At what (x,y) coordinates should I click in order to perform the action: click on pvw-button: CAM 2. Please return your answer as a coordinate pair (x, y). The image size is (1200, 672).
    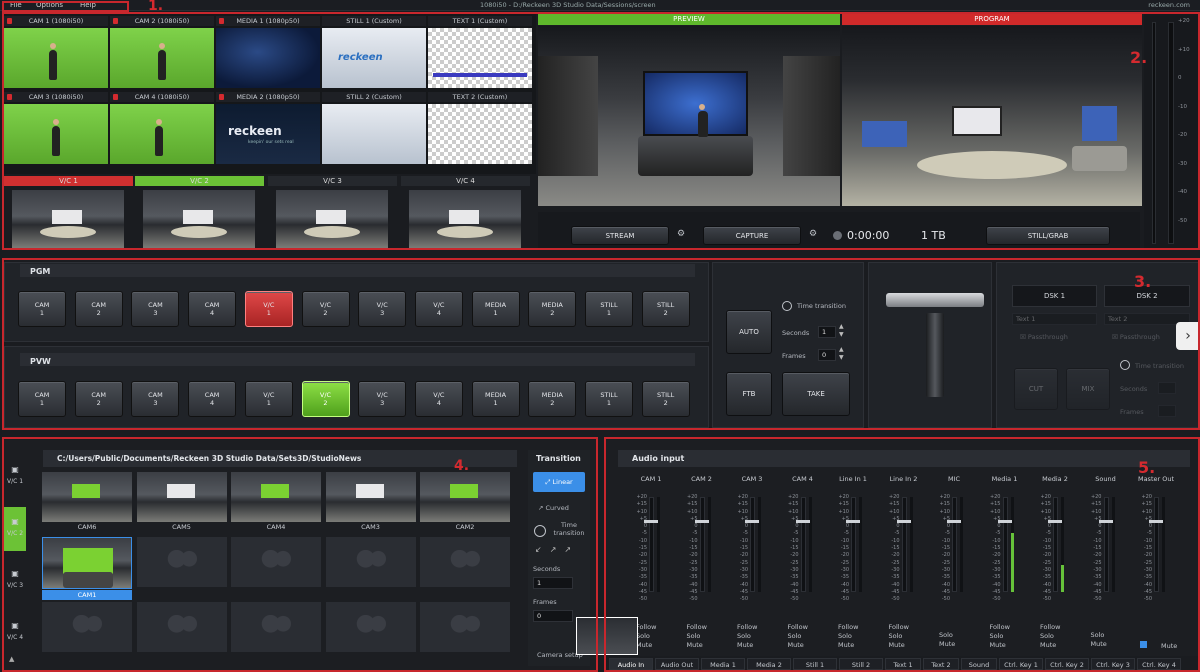
    Looking at the image, I should click on (98, 399).